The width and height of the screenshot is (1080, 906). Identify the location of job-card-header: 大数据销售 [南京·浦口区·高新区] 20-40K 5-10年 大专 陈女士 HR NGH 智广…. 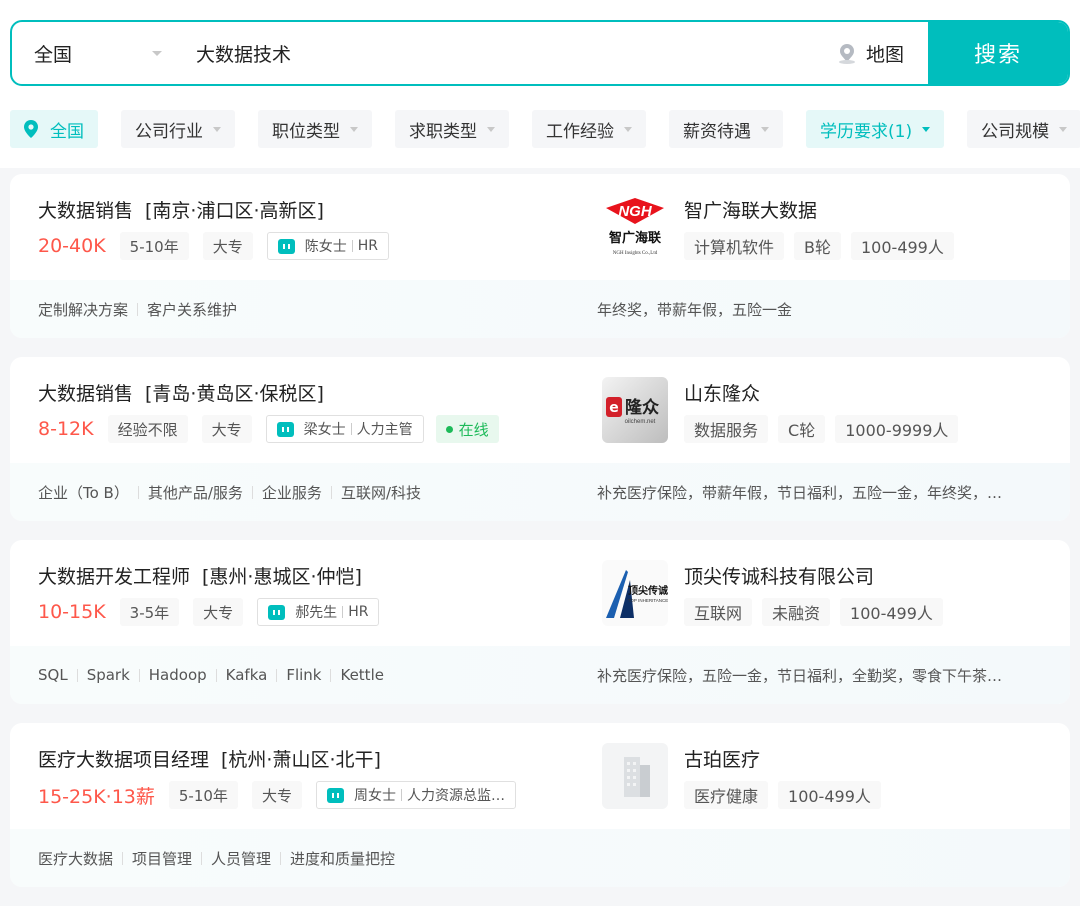
(540, 227).